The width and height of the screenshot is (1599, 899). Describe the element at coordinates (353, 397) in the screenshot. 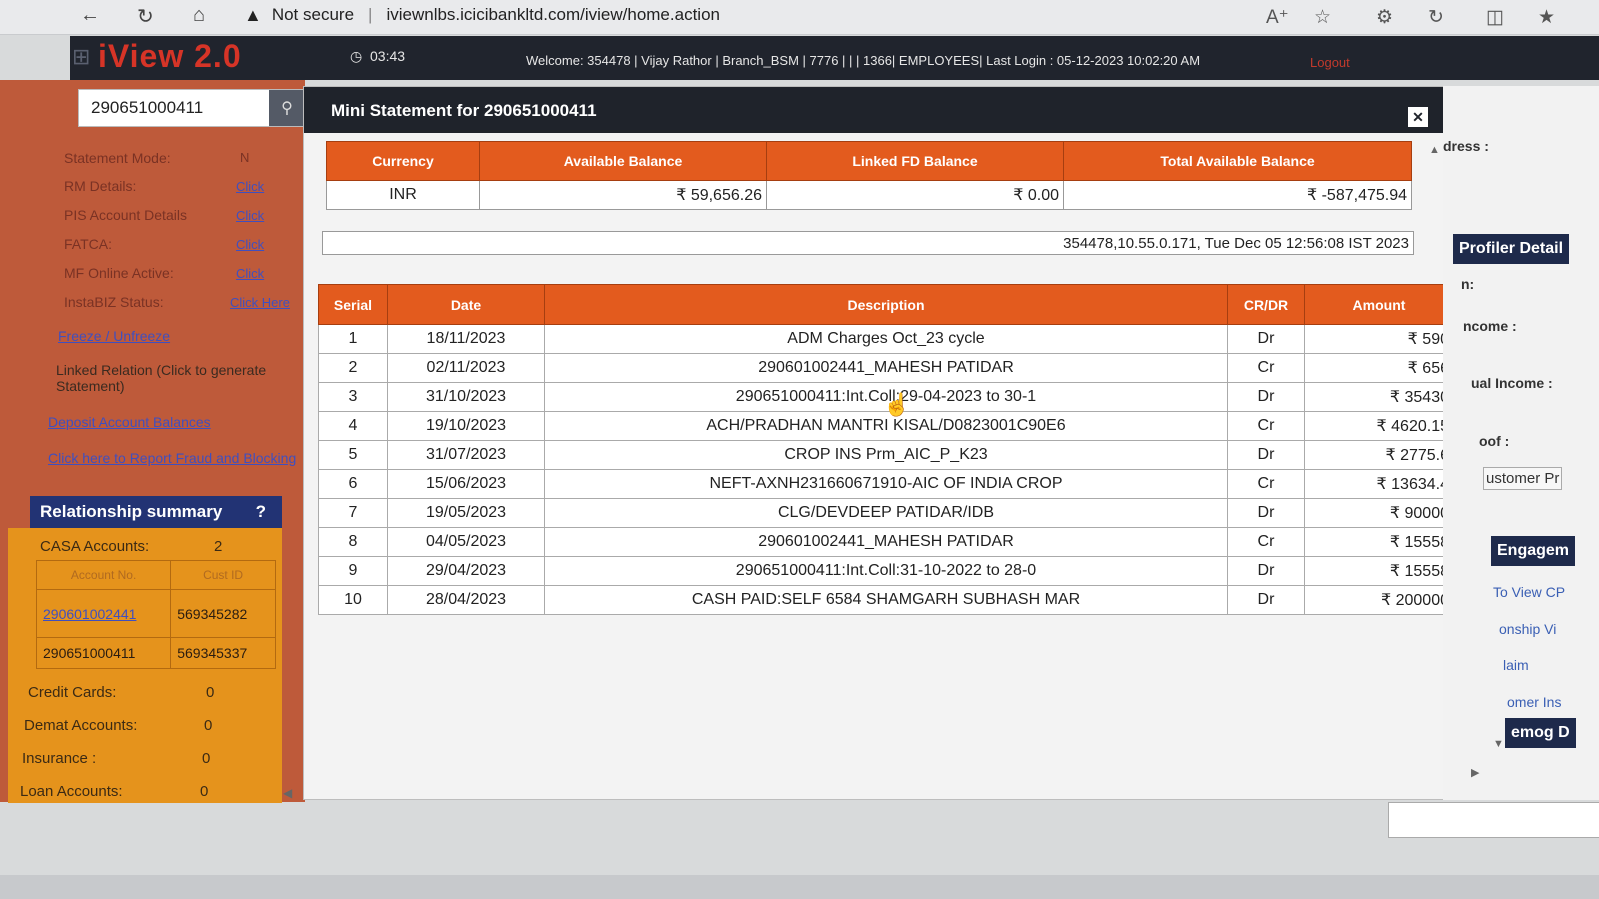

I see `serial-cell: 3` at that location.